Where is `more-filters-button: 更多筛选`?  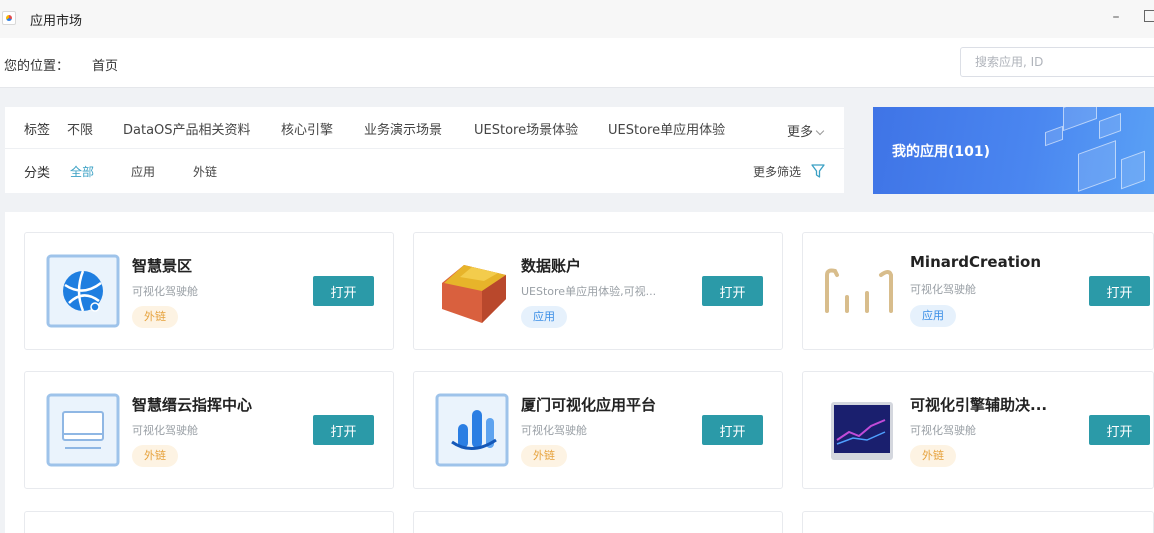 more-filters-button: 更多筛选 is located at coordinates (777, 171).